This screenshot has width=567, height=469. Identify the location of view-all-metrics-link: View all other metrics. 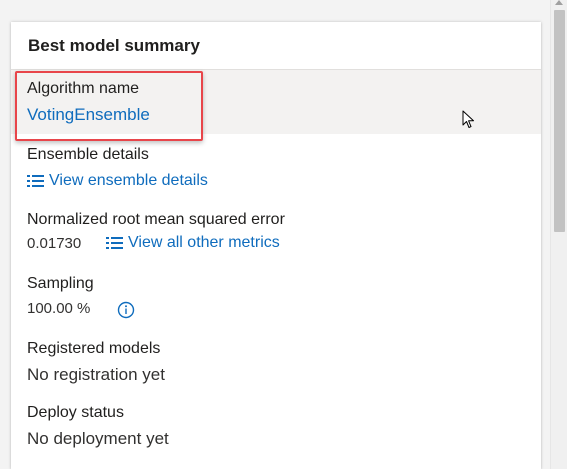
(193, 243).